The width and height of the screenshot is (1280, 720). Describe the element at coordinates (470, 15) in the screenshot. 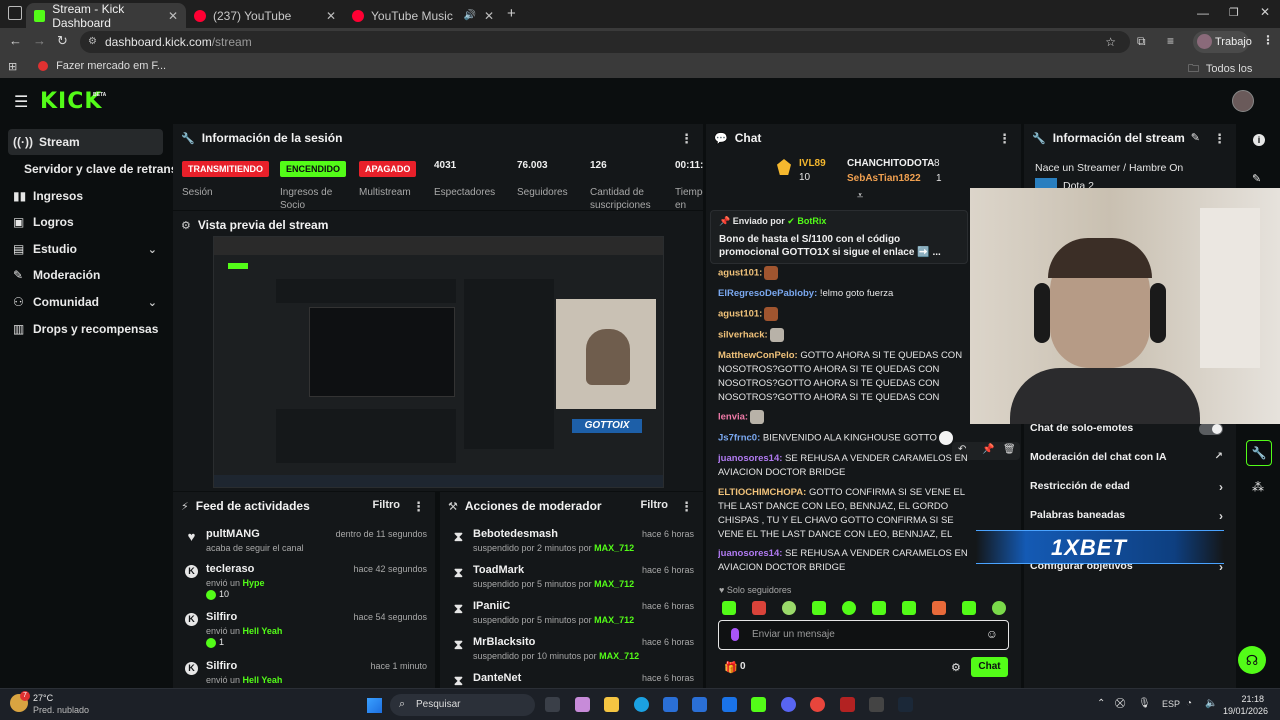

I see `speaker-icon: 🔊` at that location.